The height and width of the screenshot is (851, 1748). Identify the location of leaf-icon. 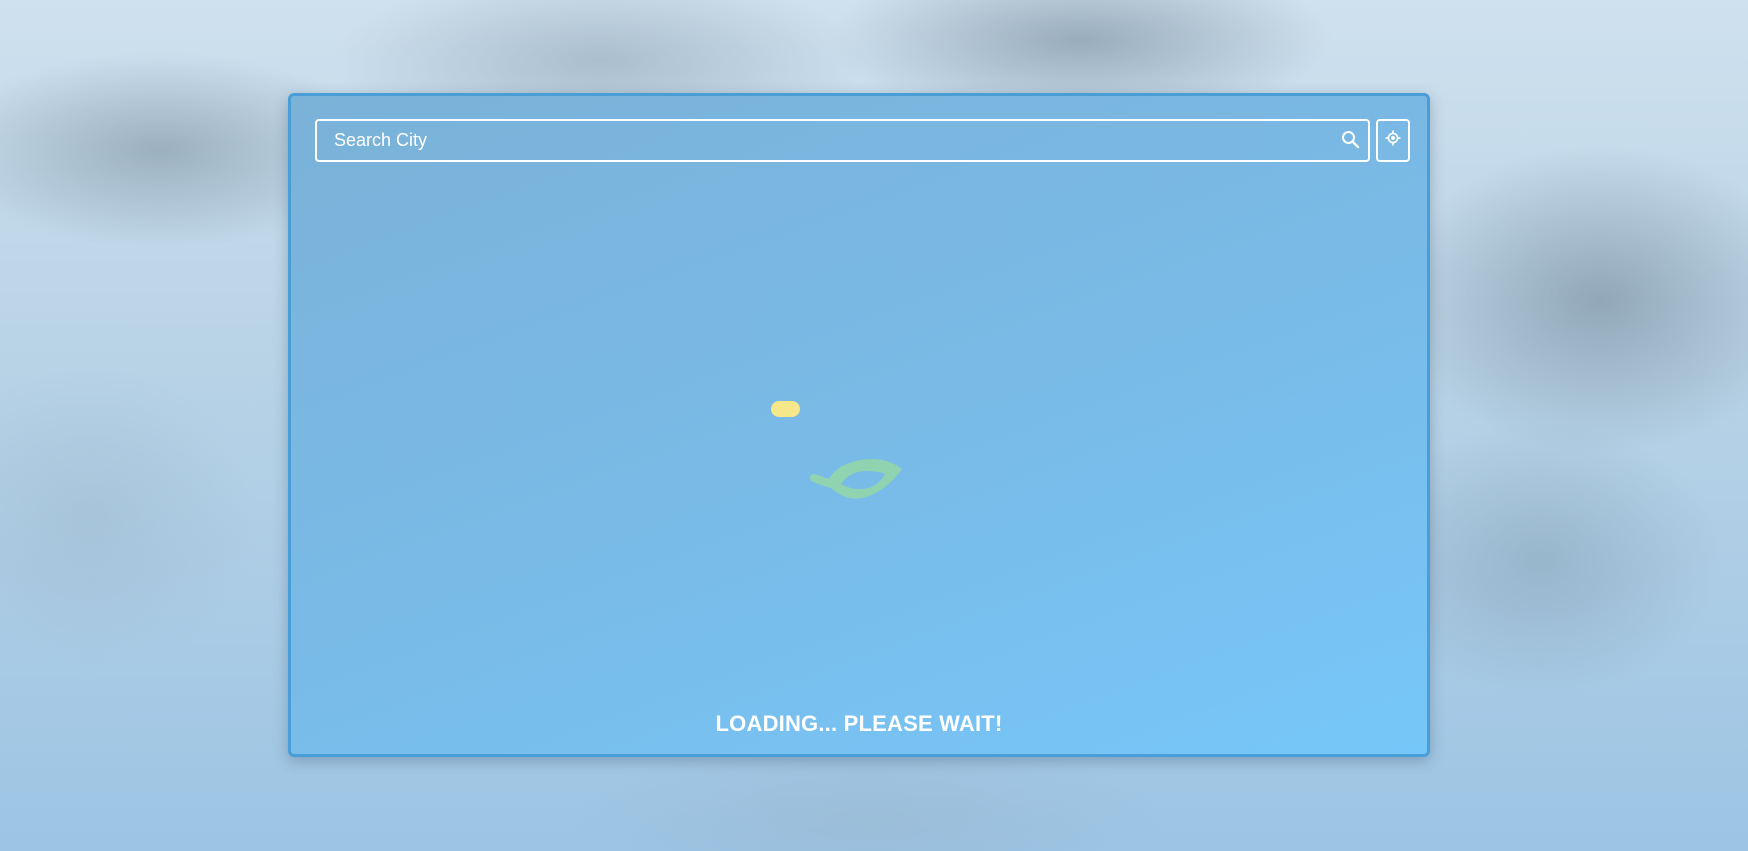
(856, 479).